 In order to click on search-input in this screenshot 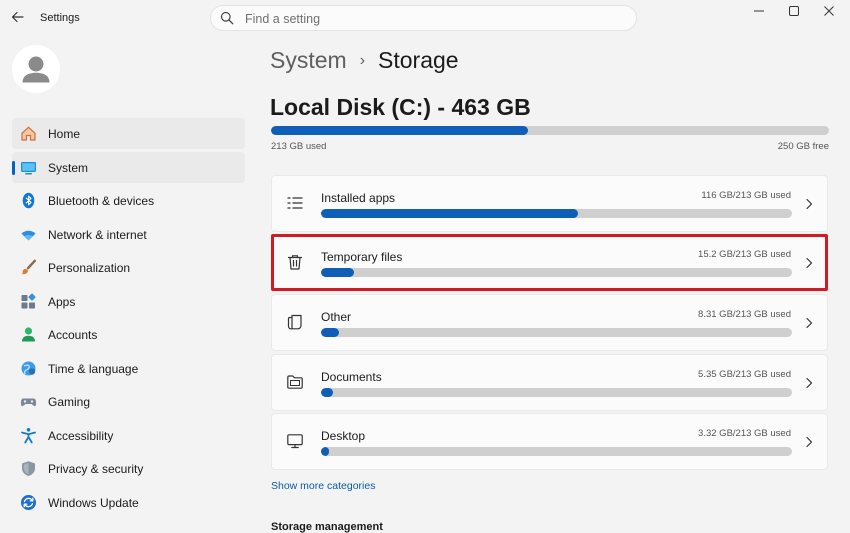, I will do `click(435, 19)`.